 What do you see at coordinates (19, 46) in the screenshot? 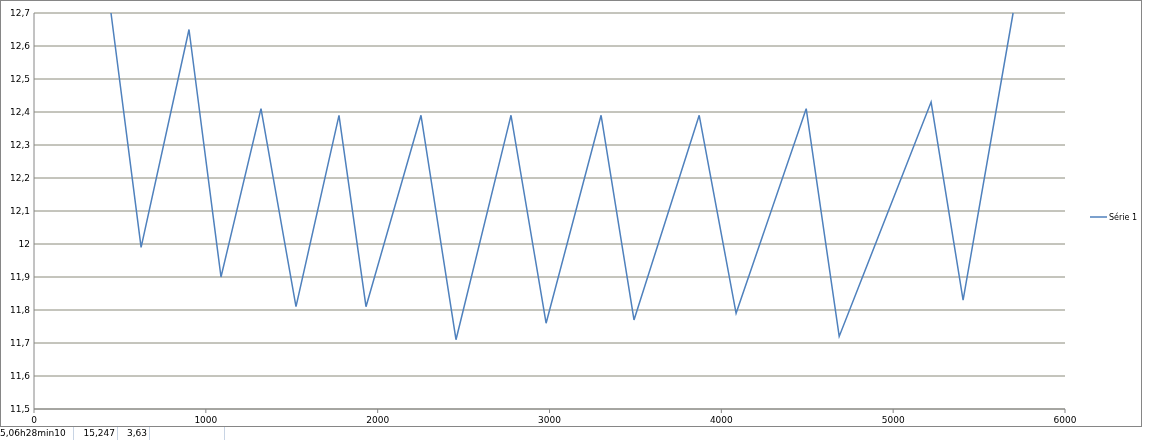
I see `y-tick-label: 12,6` at bounding box center [19, 46].